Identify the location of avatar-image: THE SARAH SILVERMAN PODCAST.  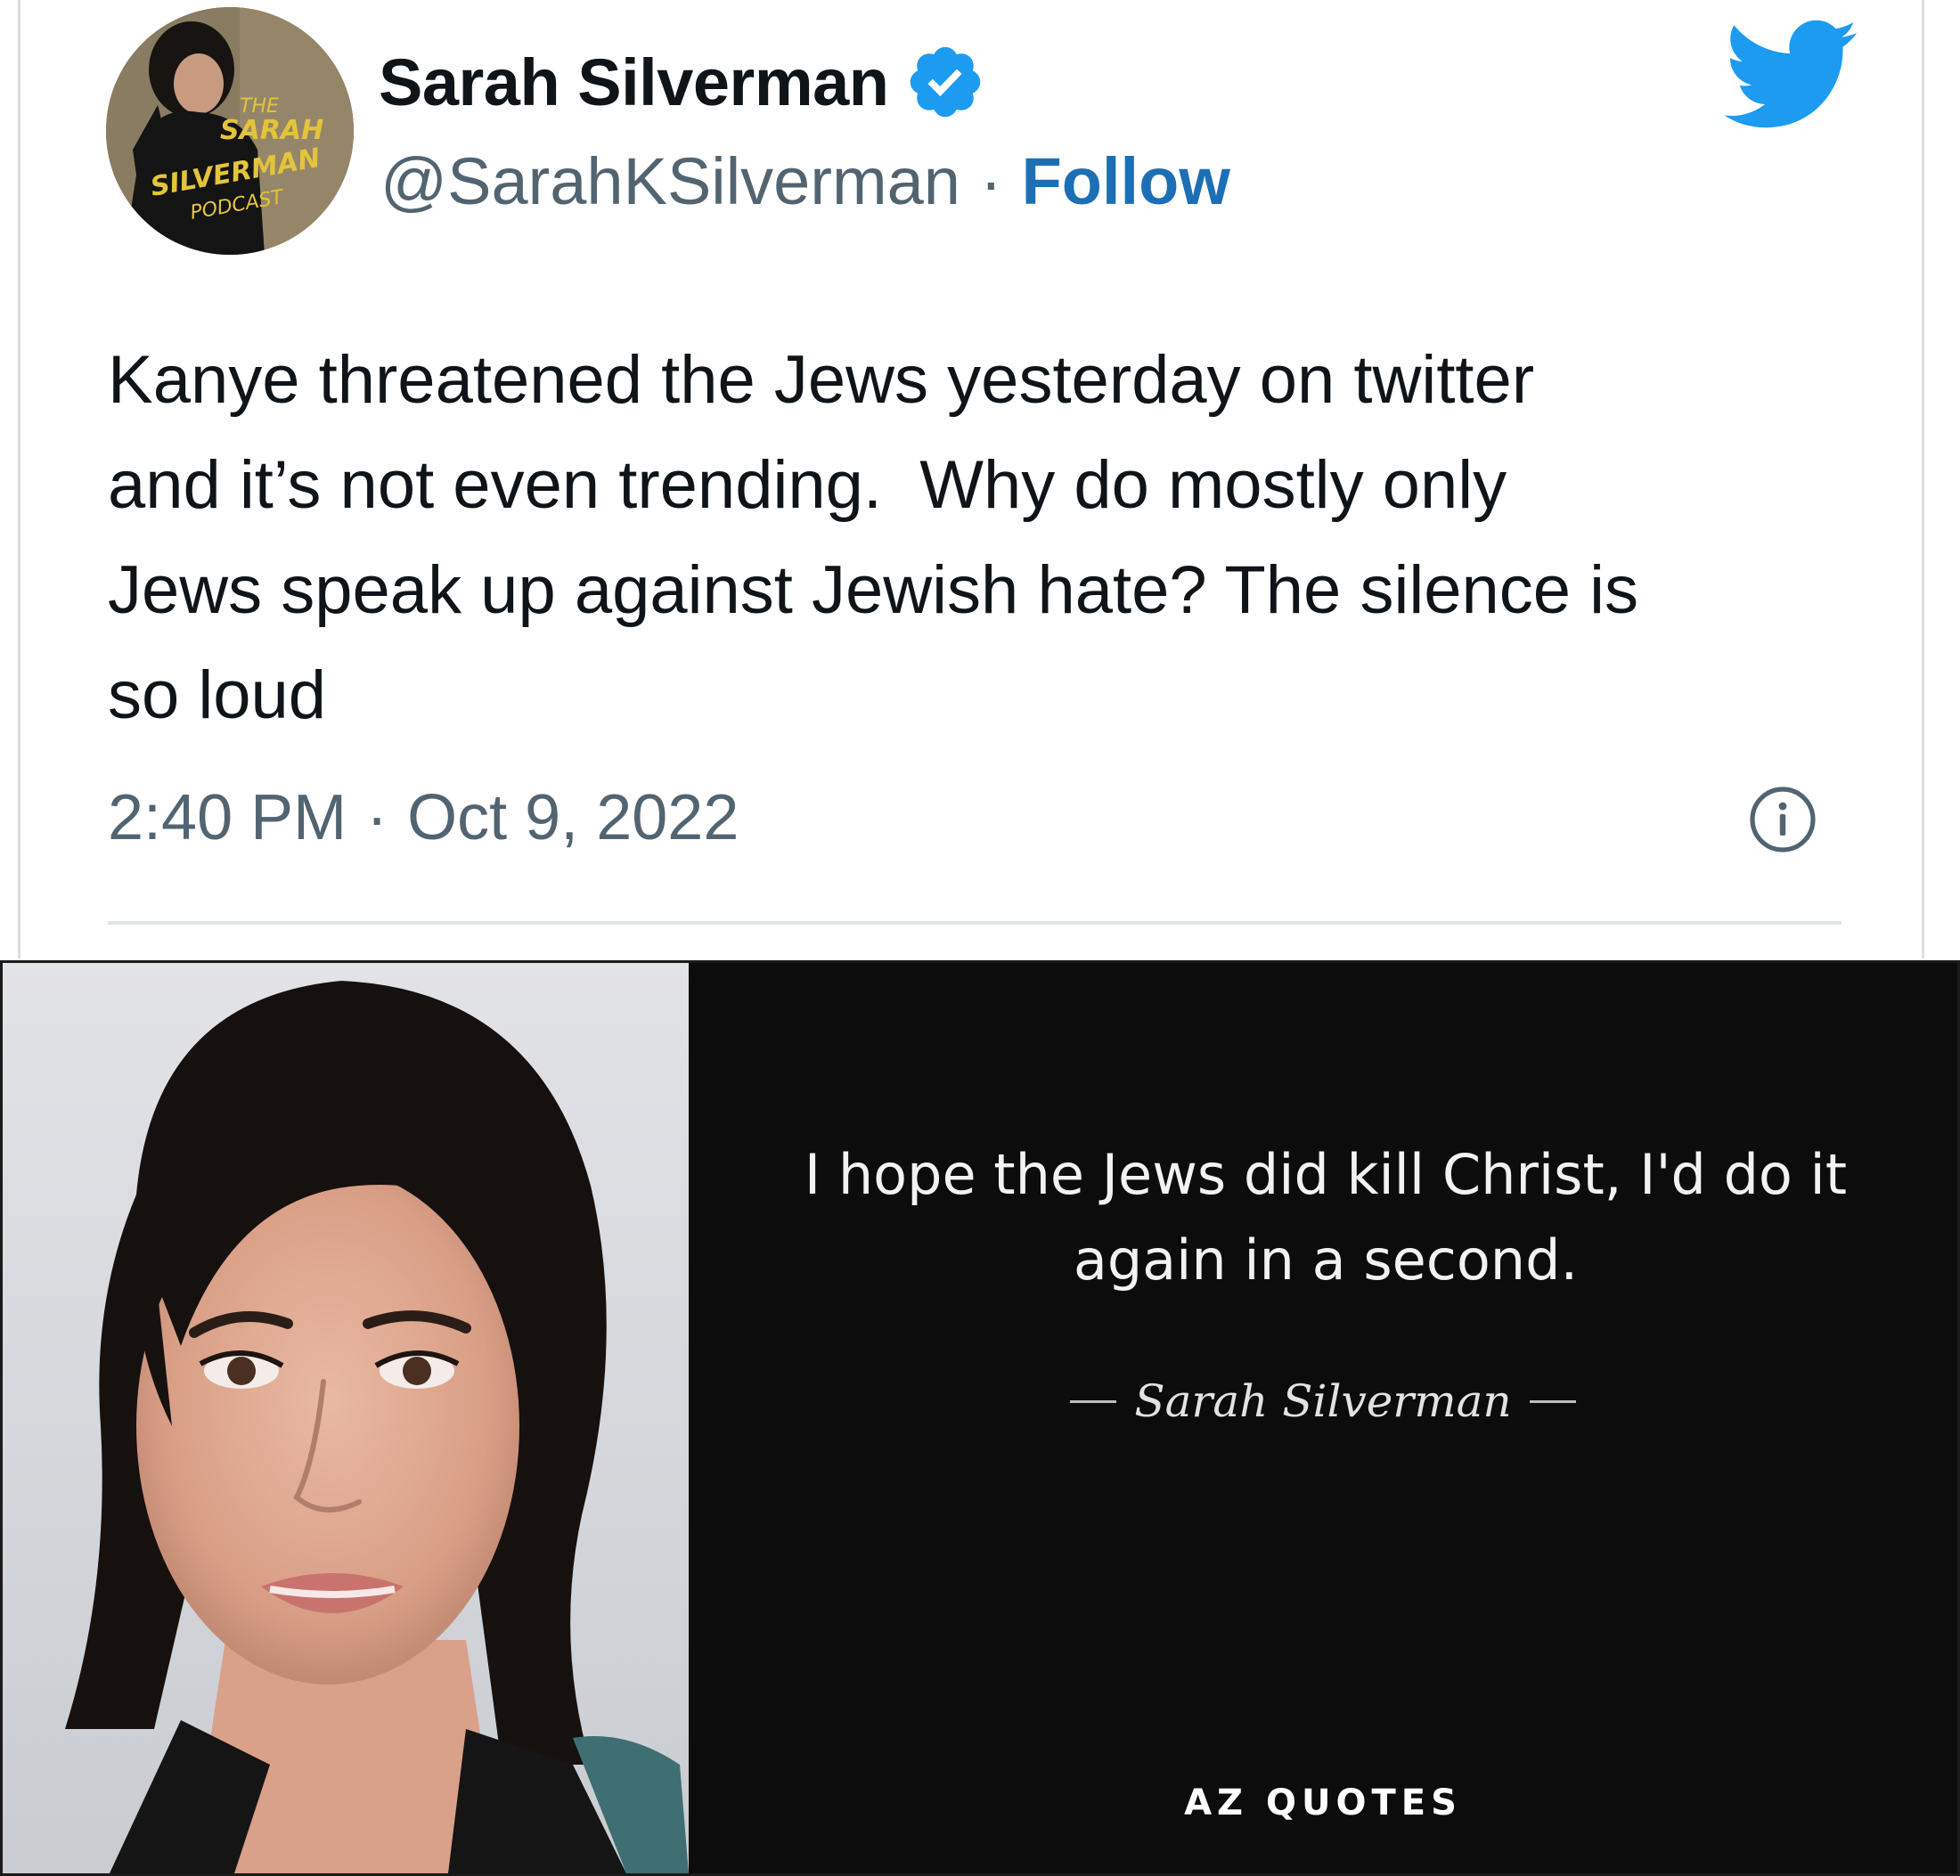
(230, 131).